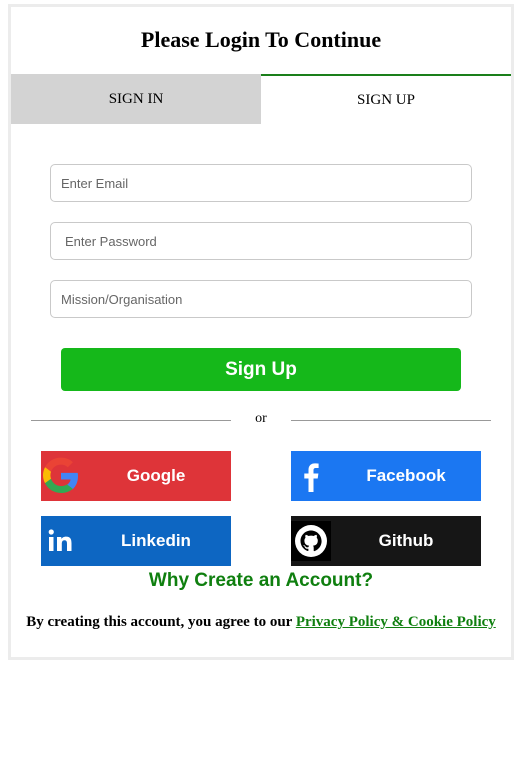 The image size is (520, 764). What do you see at coordinates (311, 476) in the screenshot?
I see `facebook-icon` at bounding box center [311, 476].